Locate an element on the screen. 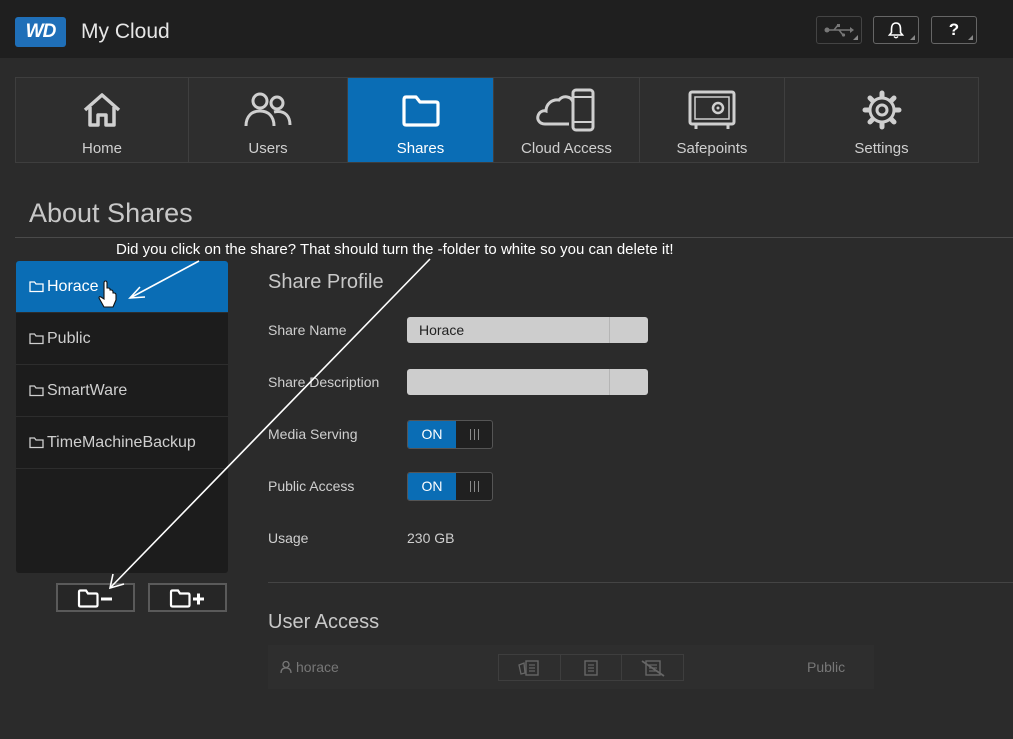  user-access-title: User Access is located at coordinates (324, 622).